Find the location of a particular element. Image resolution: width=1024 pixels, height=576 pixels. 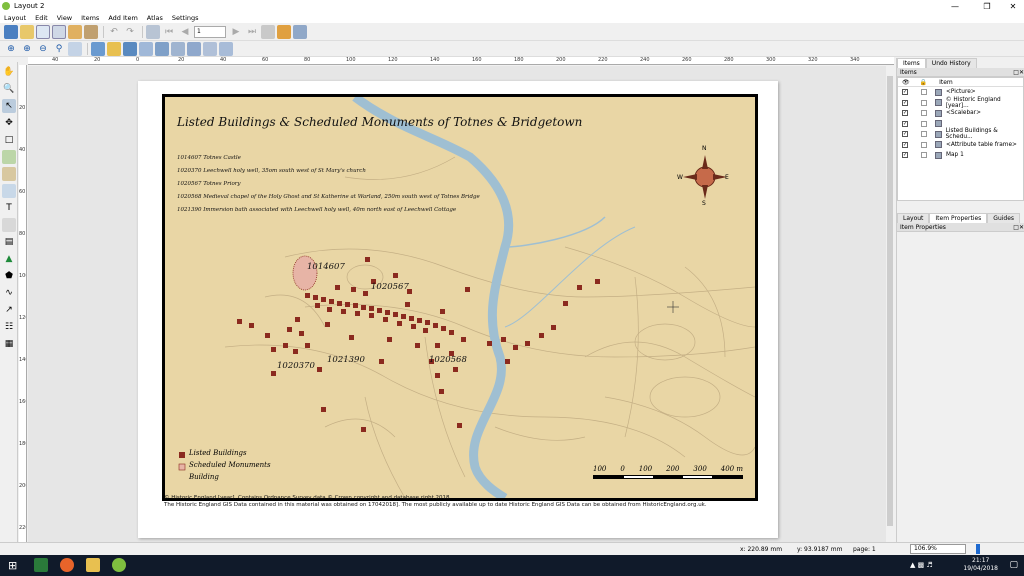

canvas-vertical-scrollbar is located at coordinates (890, 304).